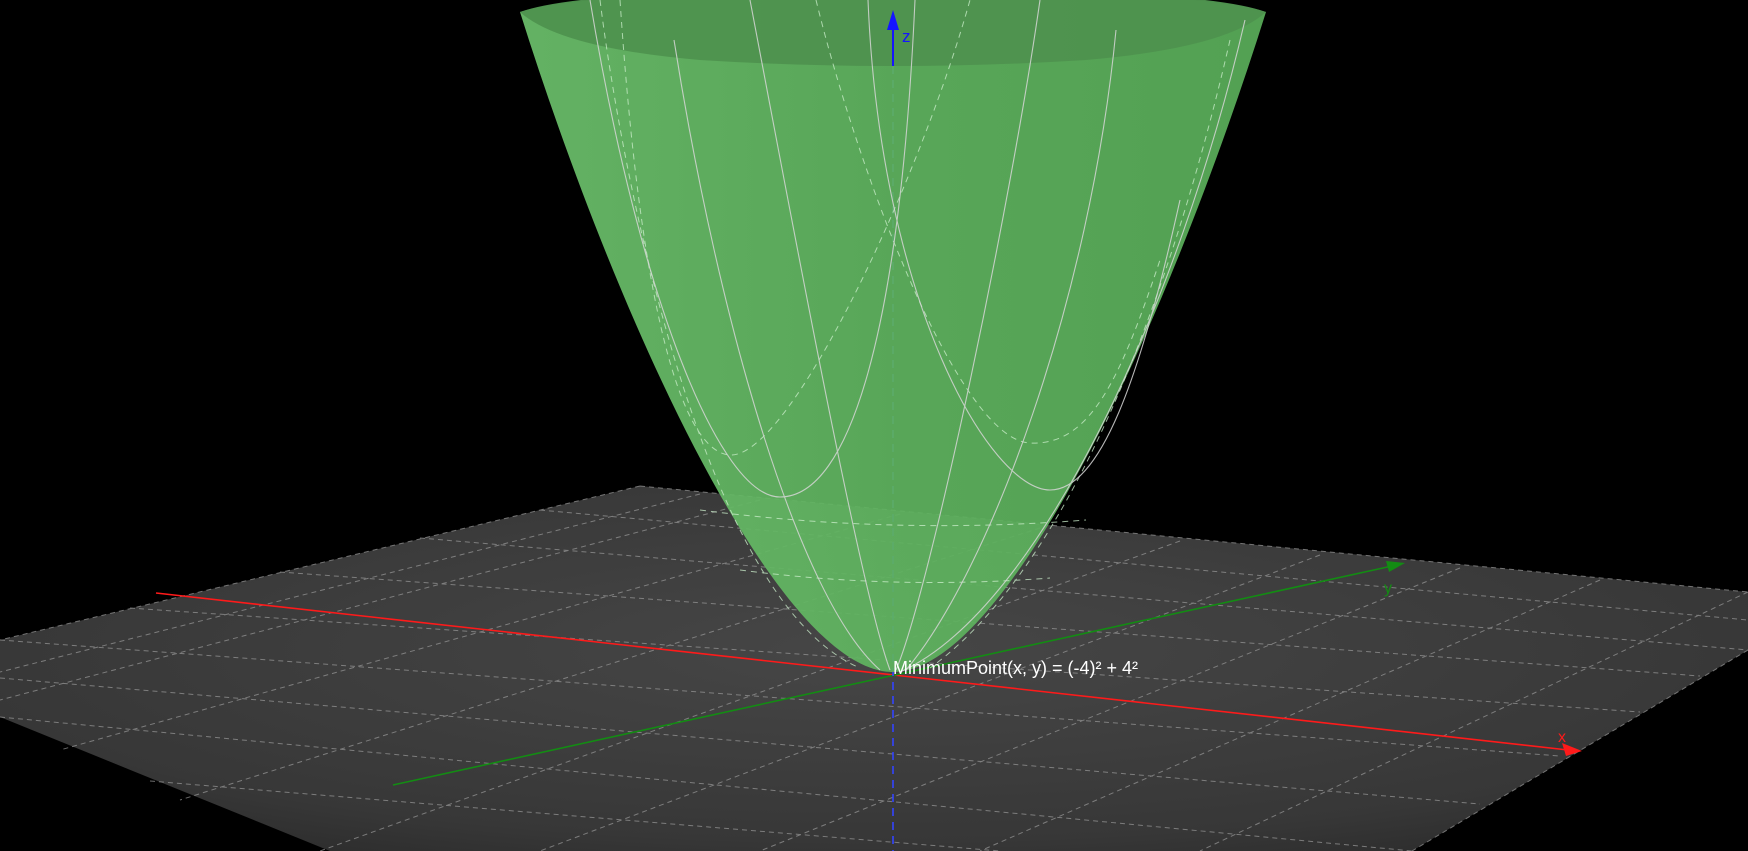 The image size is (1748, 851). Describe the element at coordinates (1015, 668) in the screenshot. I see `minimum-point-label: MinimumPoint(x, y) = (-4)² + 4²` at that location.